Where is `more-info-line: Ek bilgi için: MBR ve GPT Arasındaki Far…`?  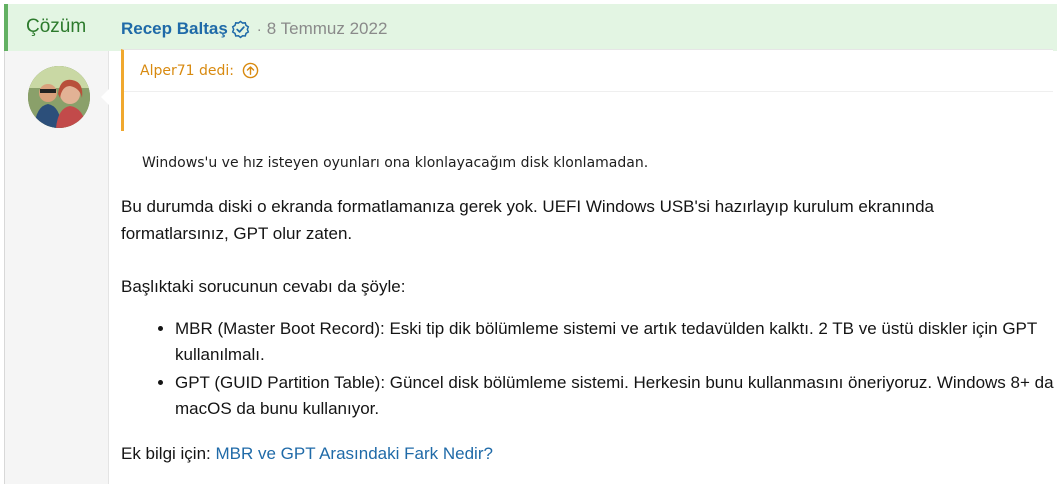 more-info-line: Ek bilgi için: MBR ve GPT Arasındaki Far… is located at coordinates (307, 453).